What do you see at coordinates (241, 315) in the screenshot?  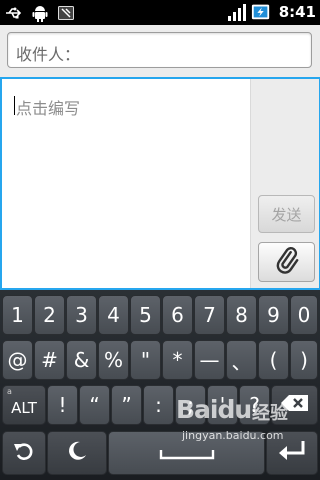 I see `key-8: 8` at bounding box center [241, 315].